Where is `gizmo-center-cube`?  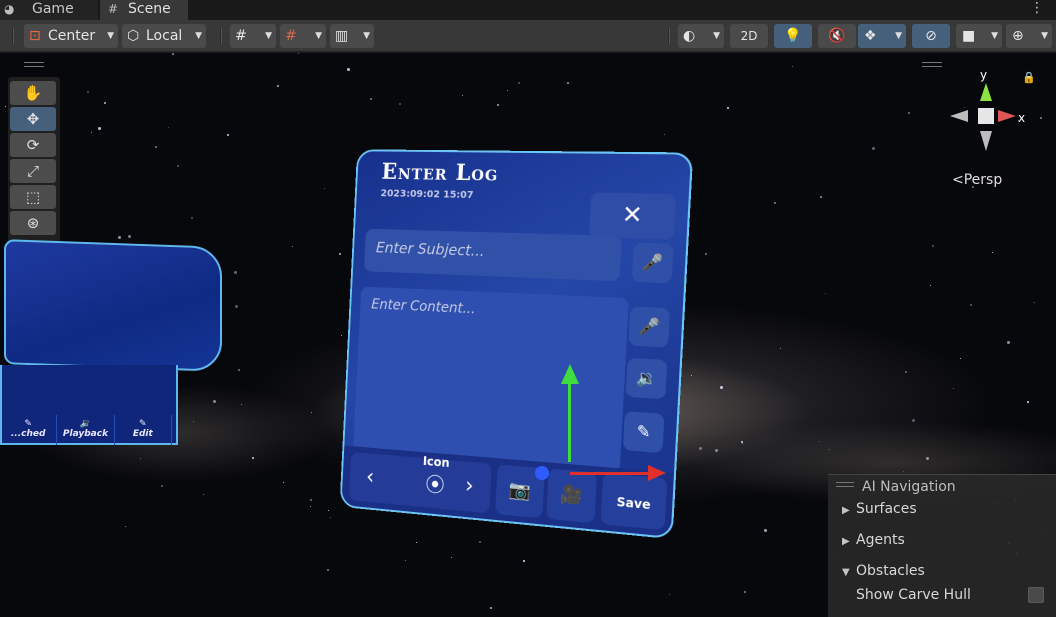
gizmo-center-cube is located at coordinates (986, 116).